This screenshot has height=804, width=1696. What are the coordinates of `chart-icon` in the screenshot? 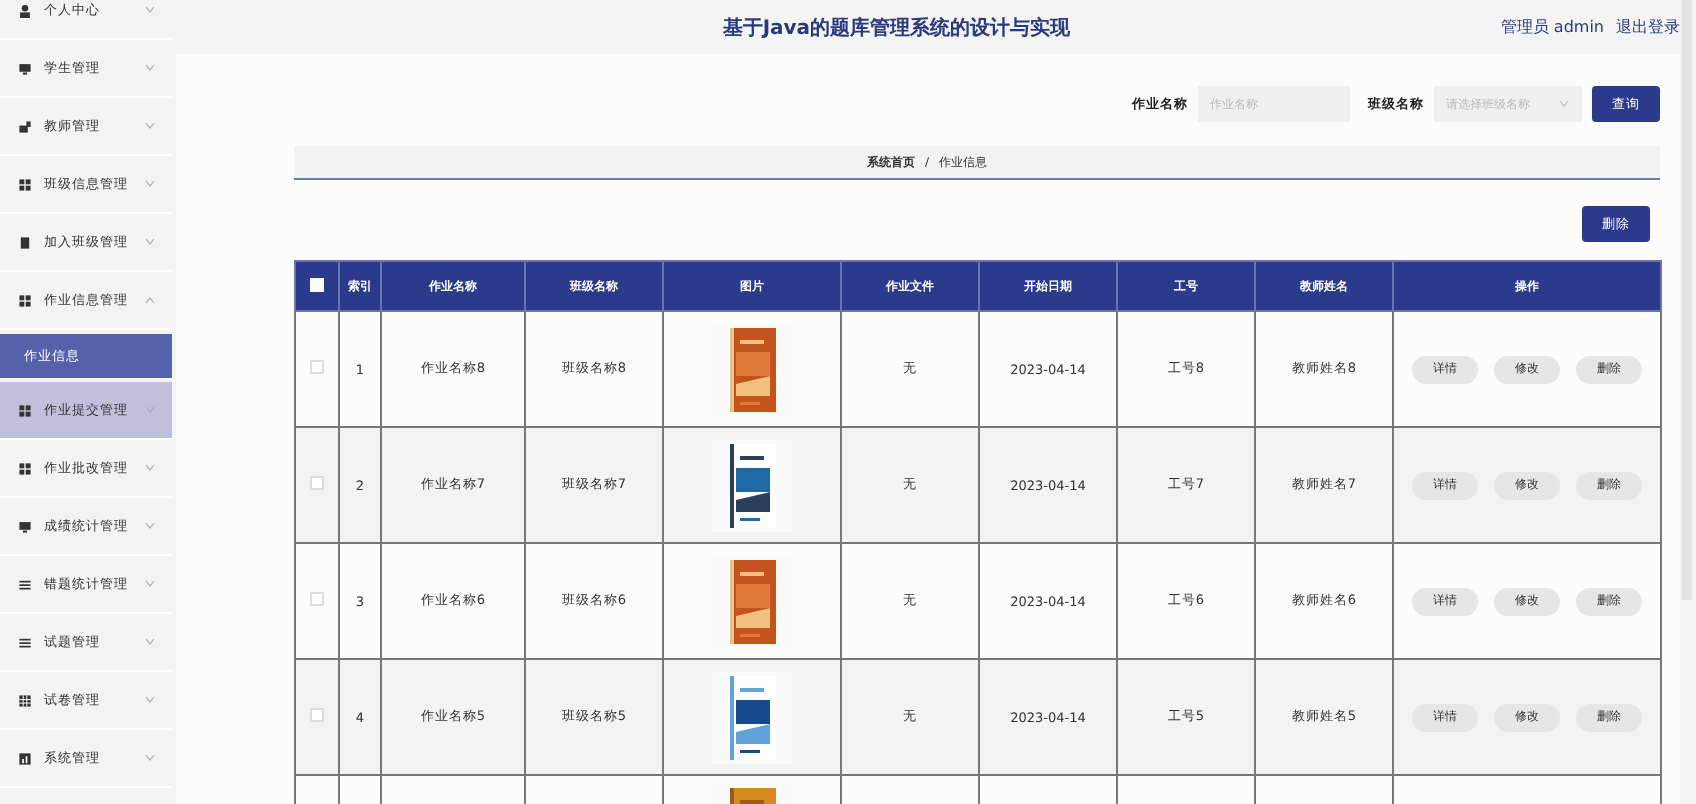 It's located at (25, 758).